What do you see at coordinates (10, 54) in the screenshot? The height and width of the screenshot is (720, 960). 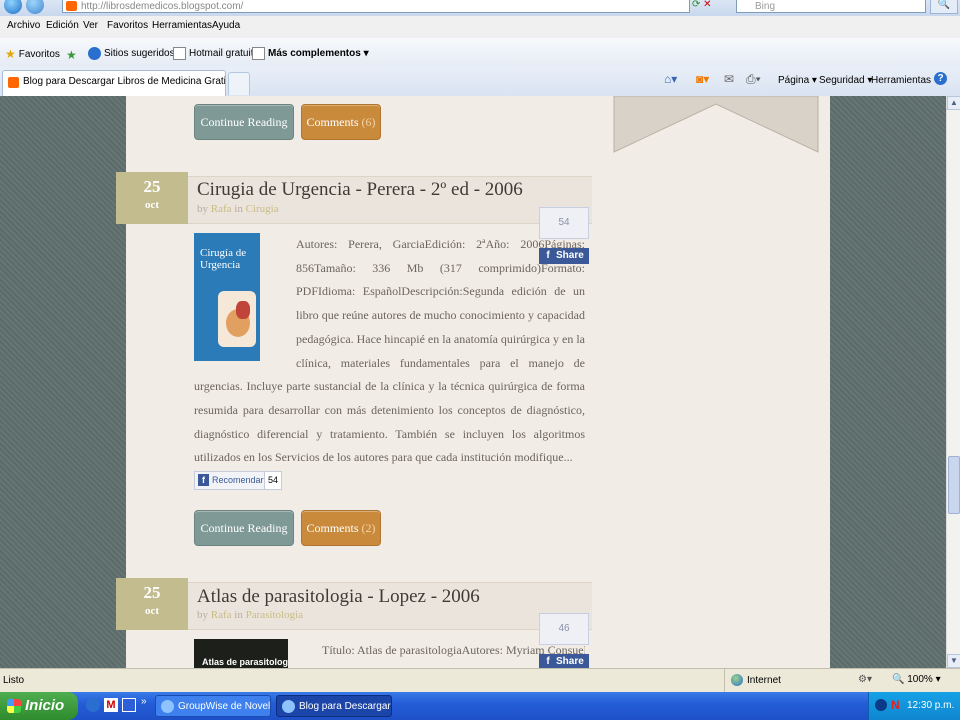 I see `star-icon: ★` at bounding box center [10, 54].